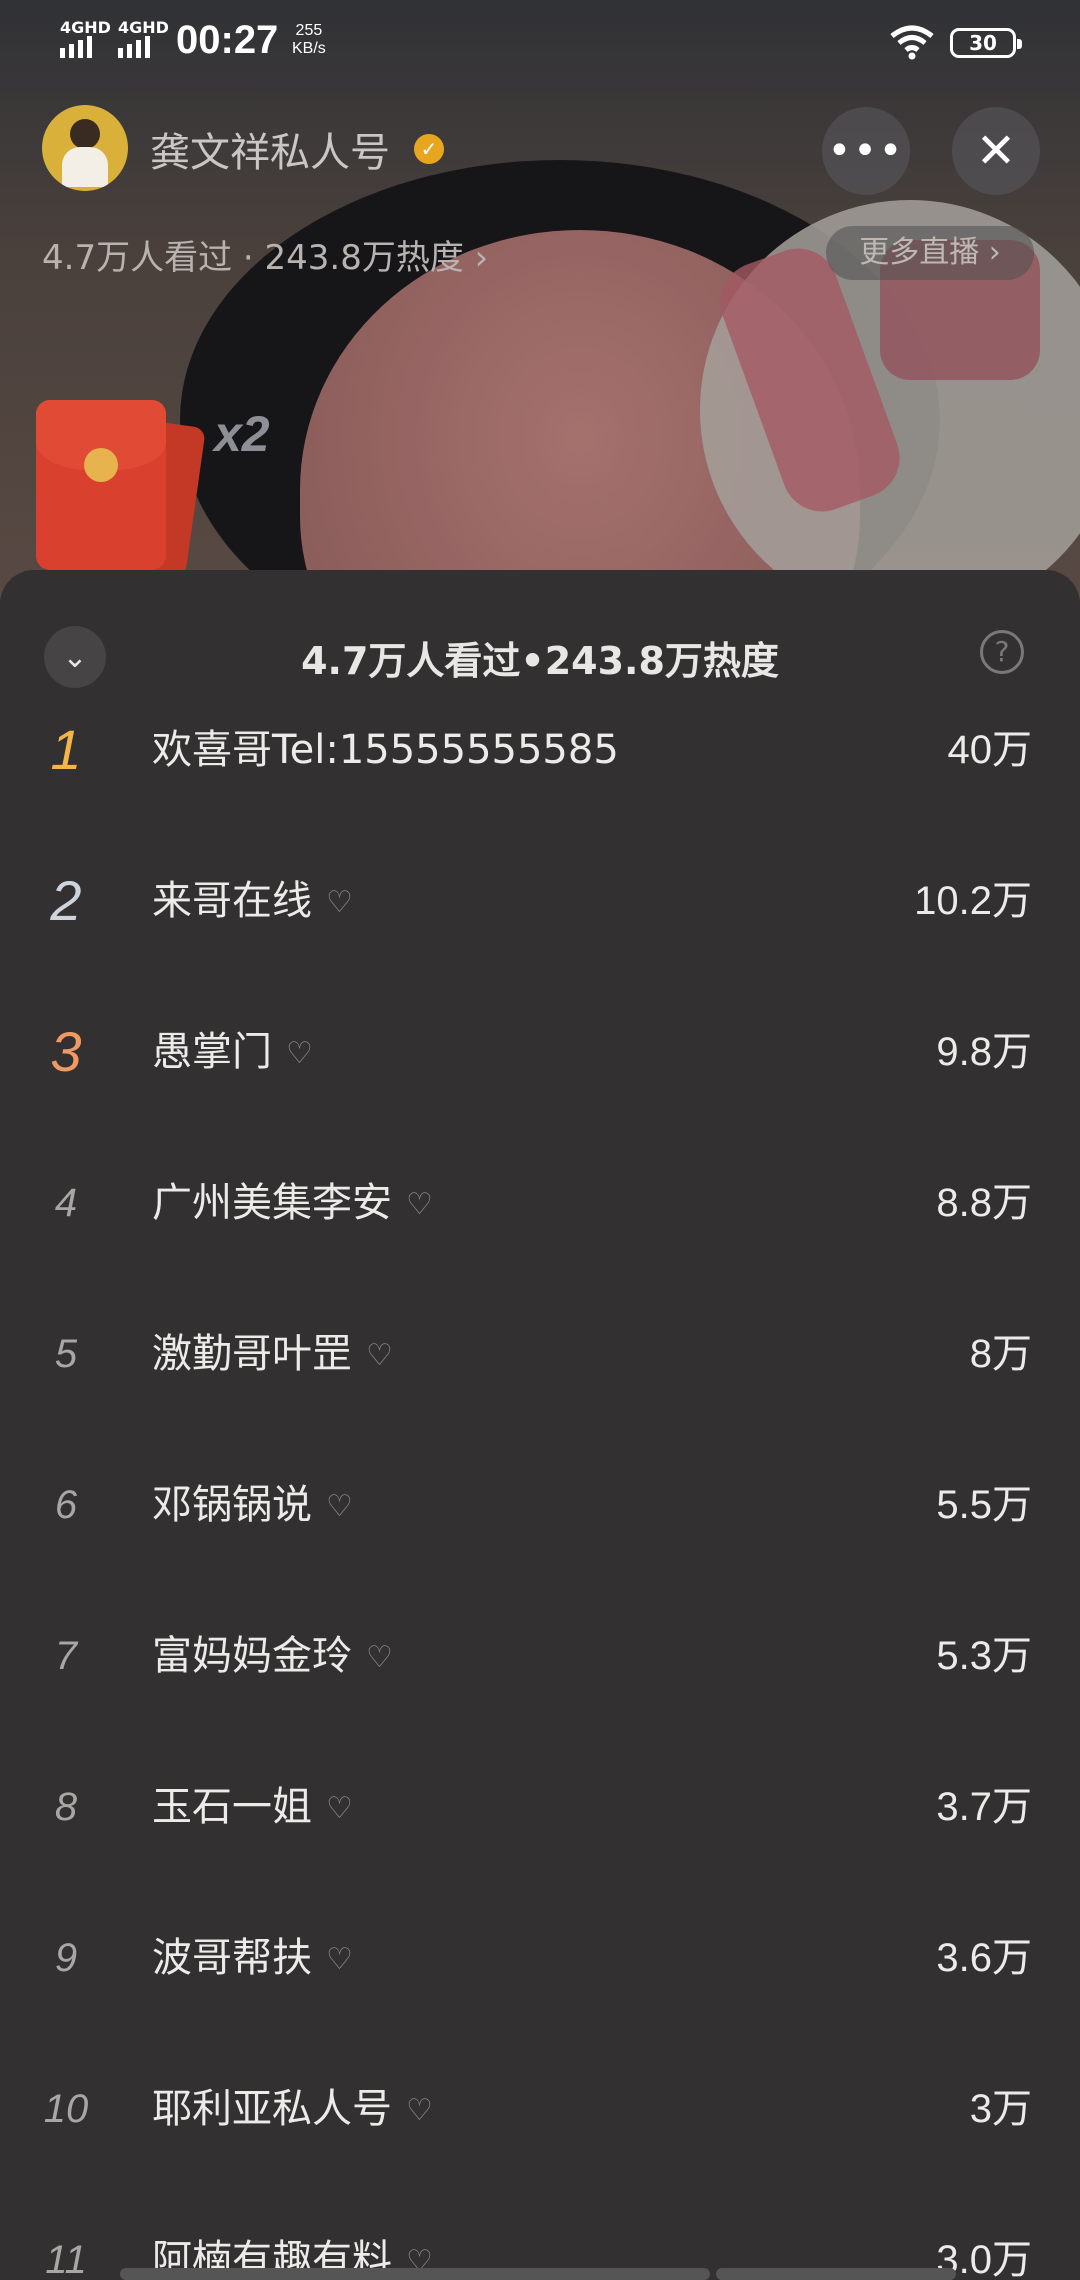  I want to click on ranking-row: 2 来哥在线 ♡ 10.2万, so click(540, 916).